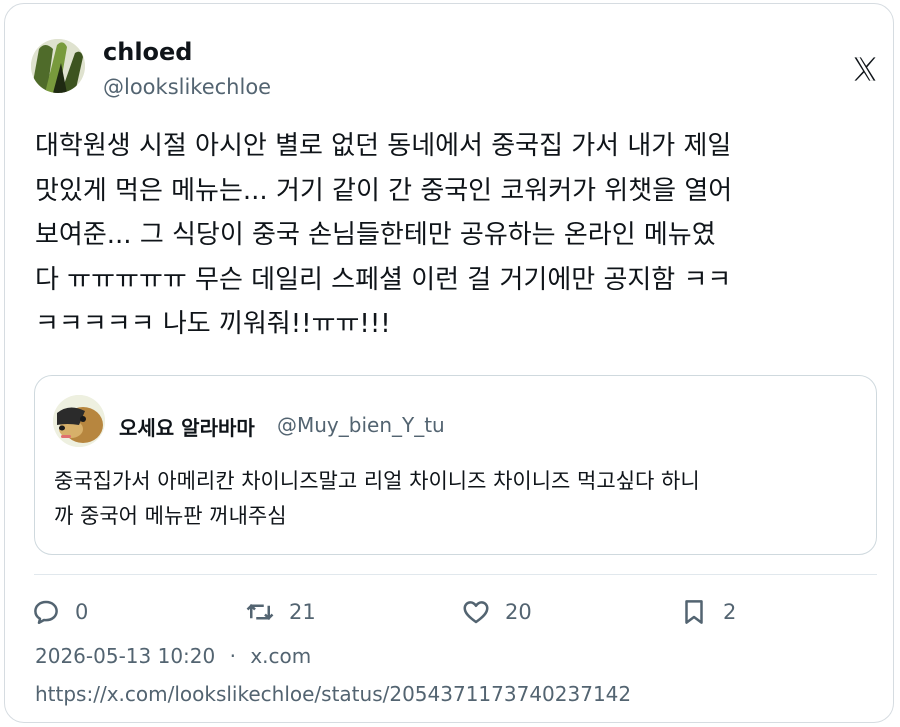 The width and height of the screenshot is (900, 727). I want to click on author-handle: @lookslikechloe, so click(187, 87).